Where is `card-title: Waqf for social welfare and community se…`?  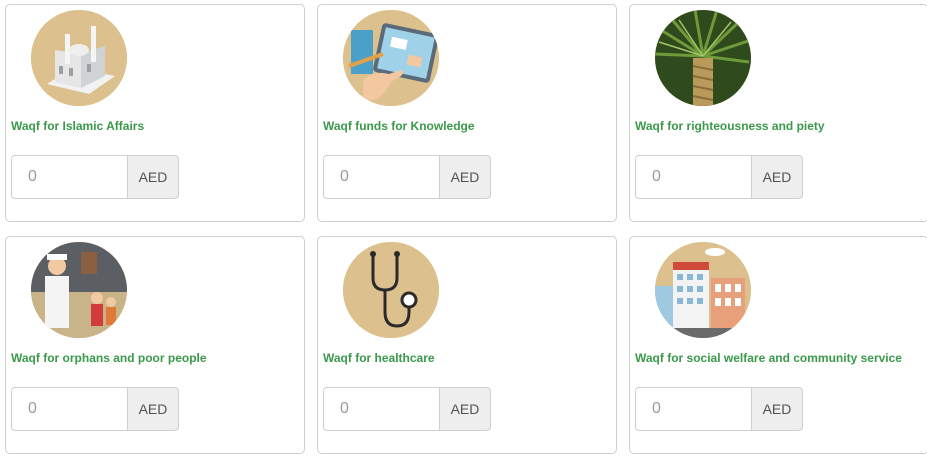 card-title: Waqf for social welfare and community se… is located at coordinates (768, 358).